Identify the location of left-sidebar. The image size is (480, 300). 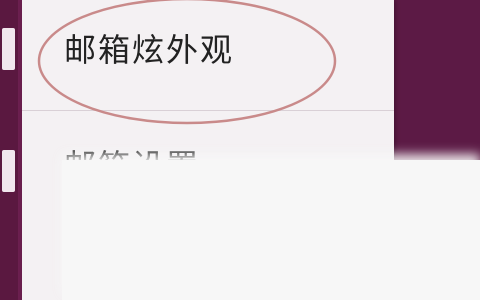
(9, 150).